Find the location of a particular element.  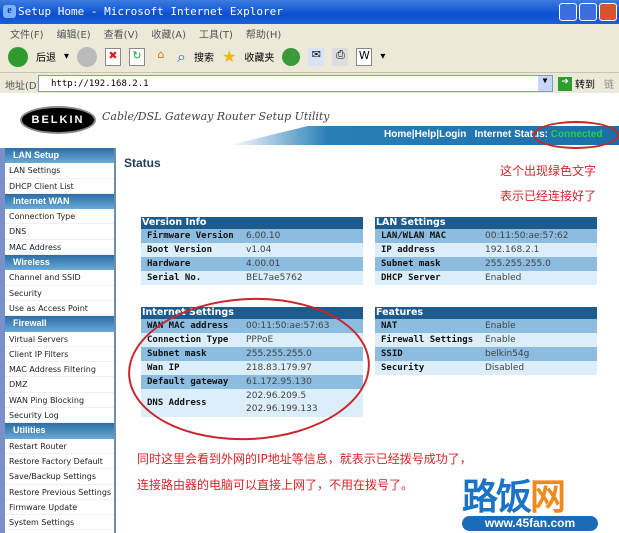

highlight-circle-status is located at coordinates (576, 135).